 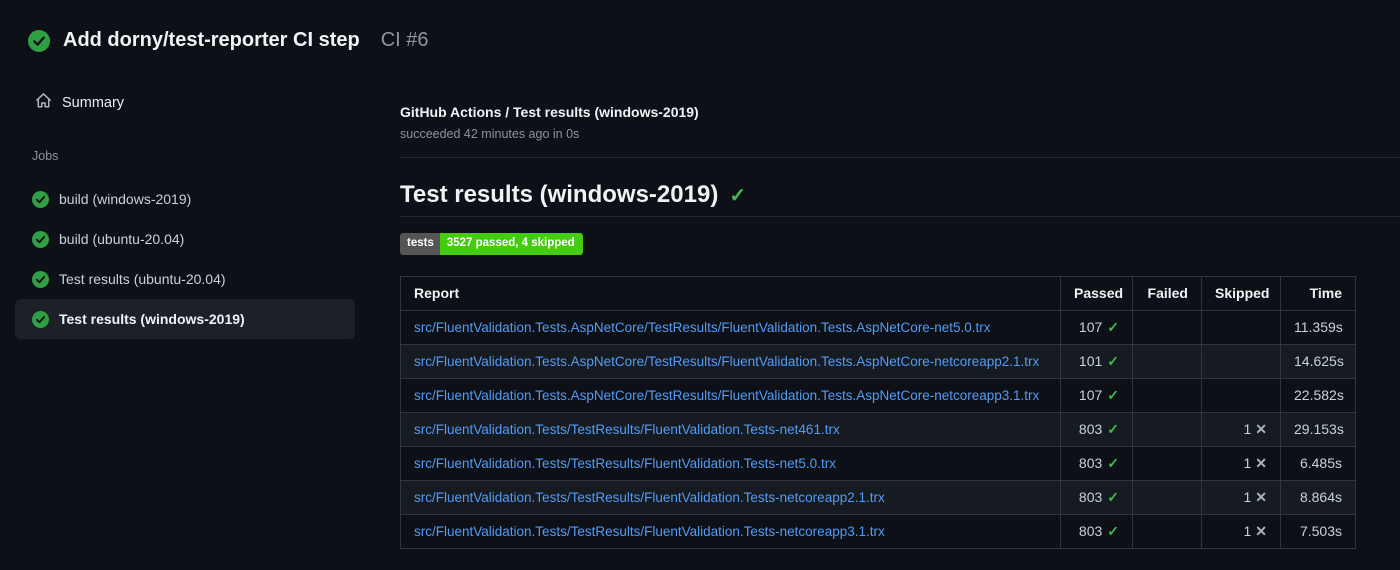 I want to click on time-value: 8.864s, so click(x=1318, y=497).